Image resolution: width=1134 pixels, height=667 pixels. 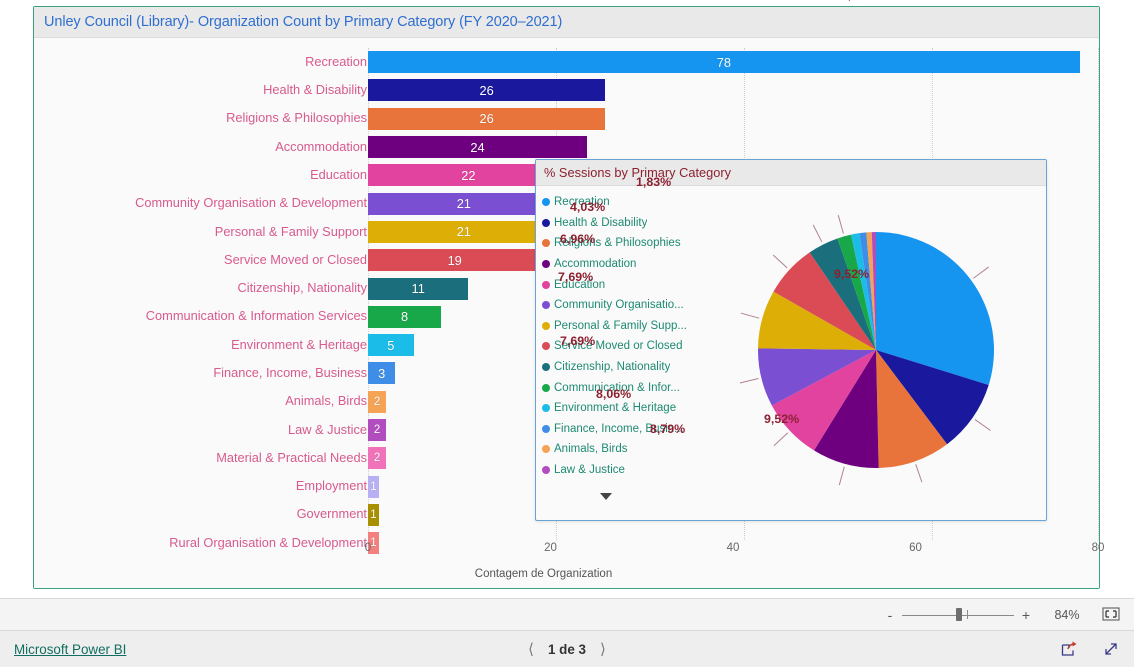 I want to click on bar-category-label: Community Organisation & Development, so click(x=251, y=203).